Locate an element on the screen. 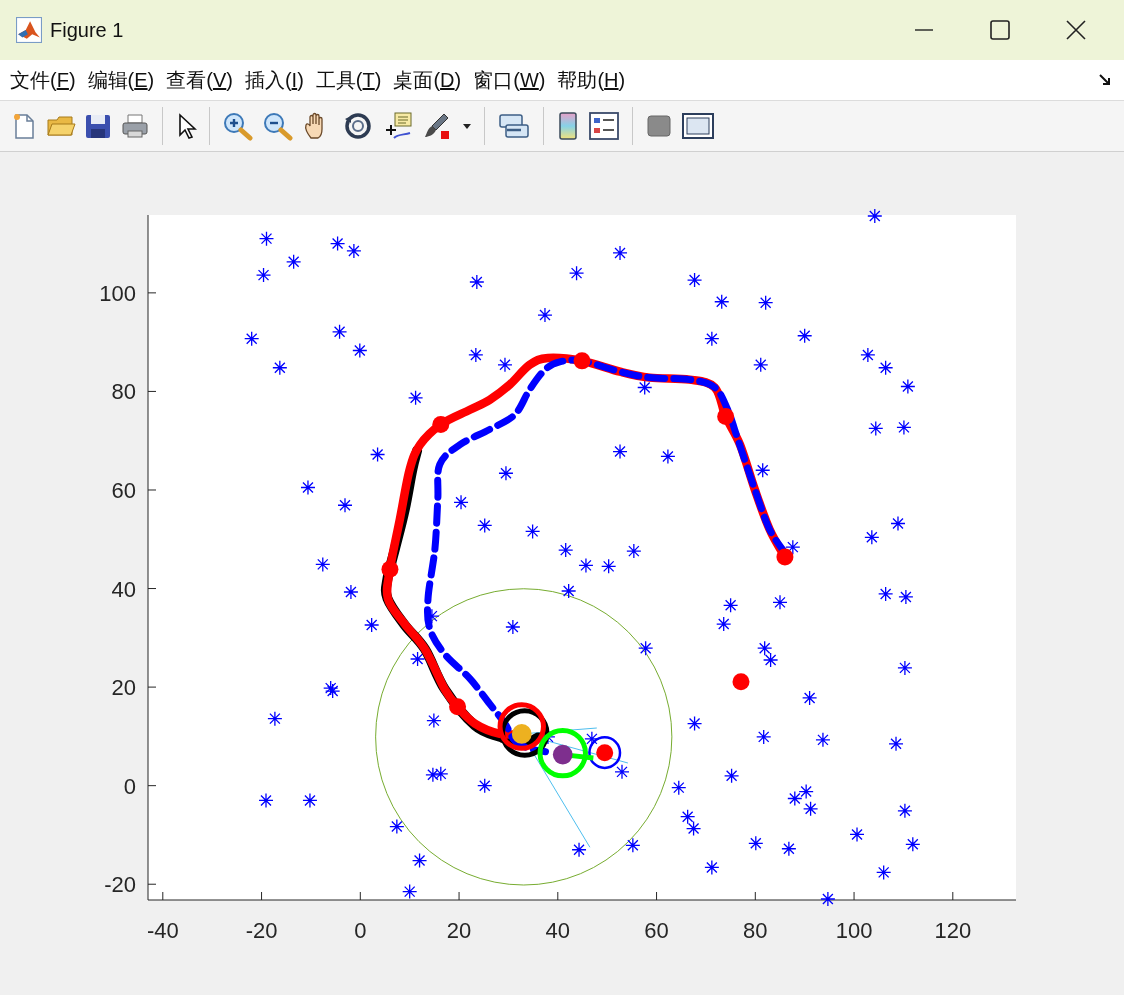  menu-item: 窗口(W) is located at coordinates (509, 80).